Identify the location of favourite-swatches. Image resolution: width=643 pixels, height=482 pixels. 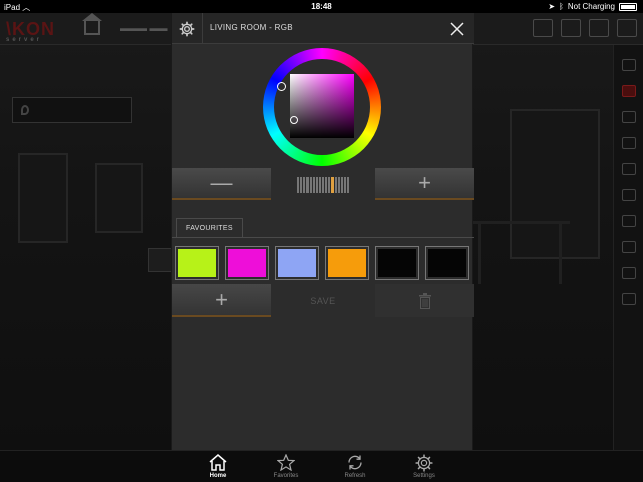
(322, 263).